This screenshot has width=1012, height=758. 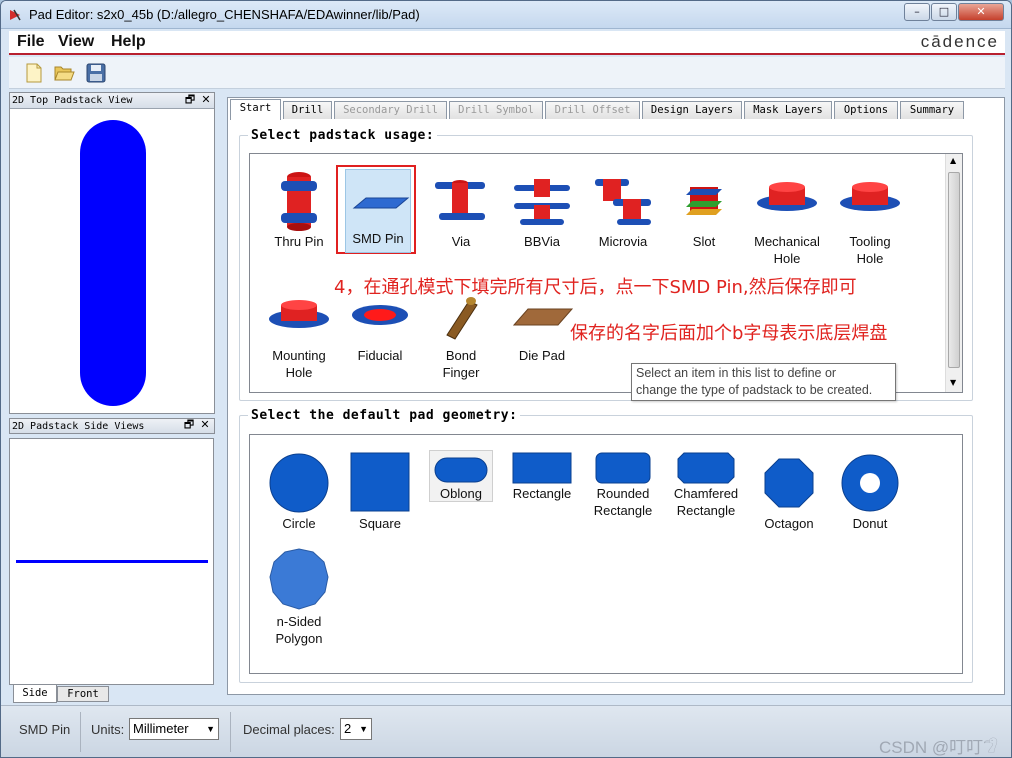 I want to click on geometry-group-title: Select the default pad geometry:, so click(x=384, y=415).